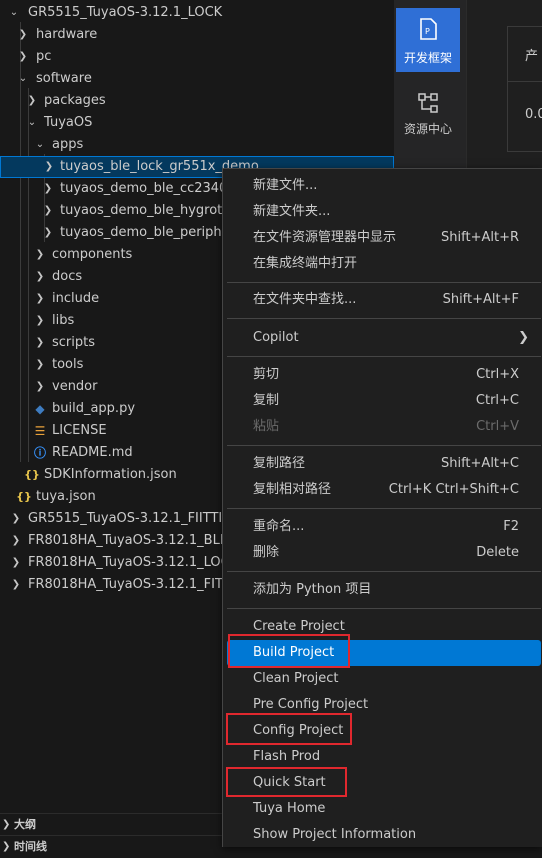  Describe the element at coordinates (266, 400) in the screenshot. I see `menu-item-label: 复制` at that location.